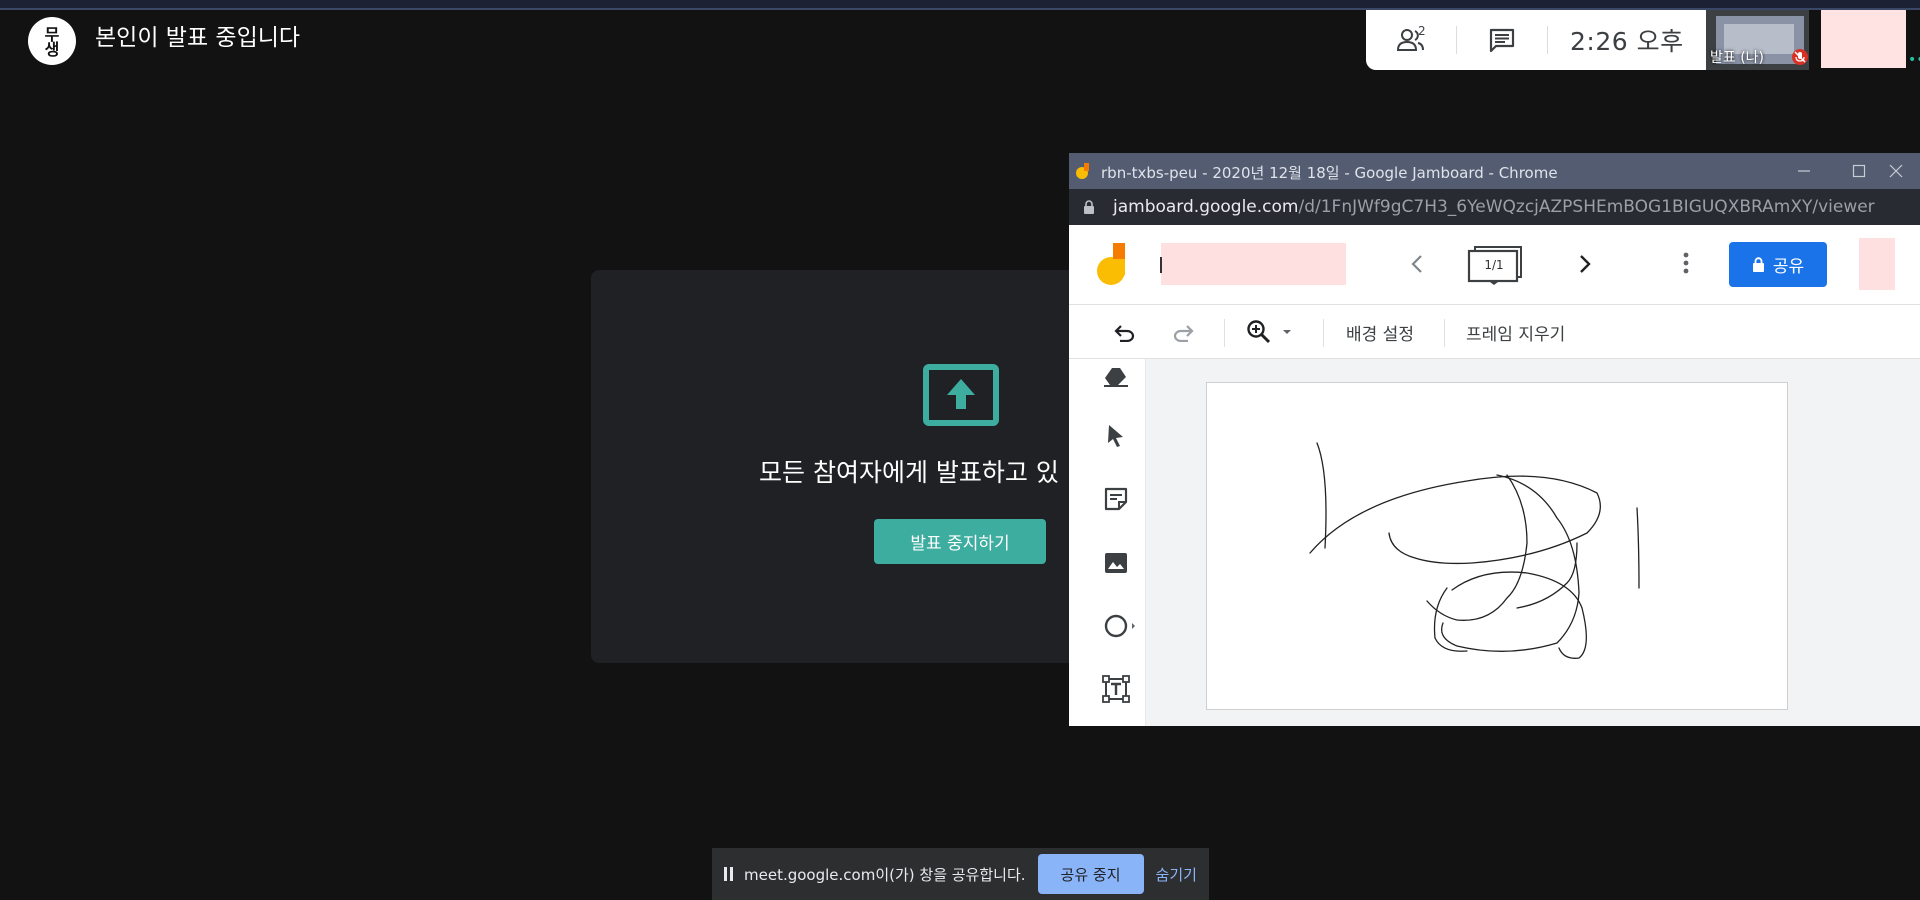 The image size is (1920, 900). I want to click on sticky-note-icon, so click(1116, 499).